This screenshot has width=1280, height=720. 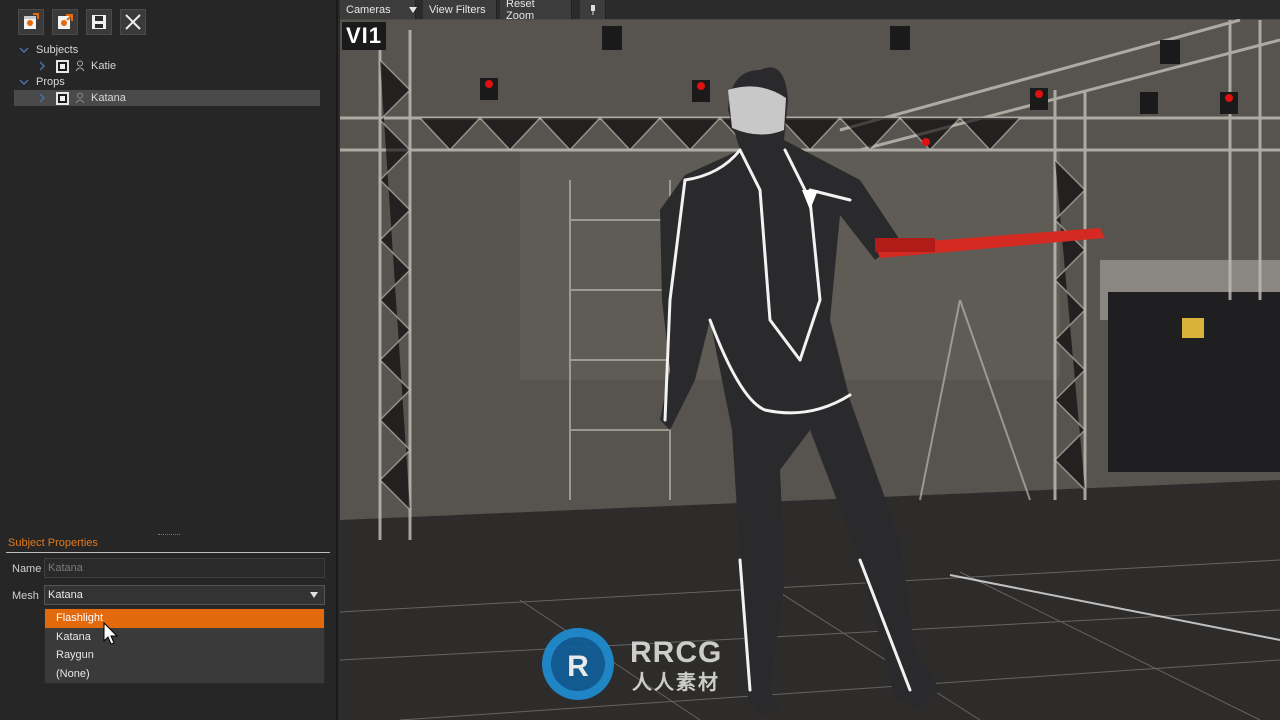 I want to click on tree-item-label: Katana, so click(x=108, y=98).